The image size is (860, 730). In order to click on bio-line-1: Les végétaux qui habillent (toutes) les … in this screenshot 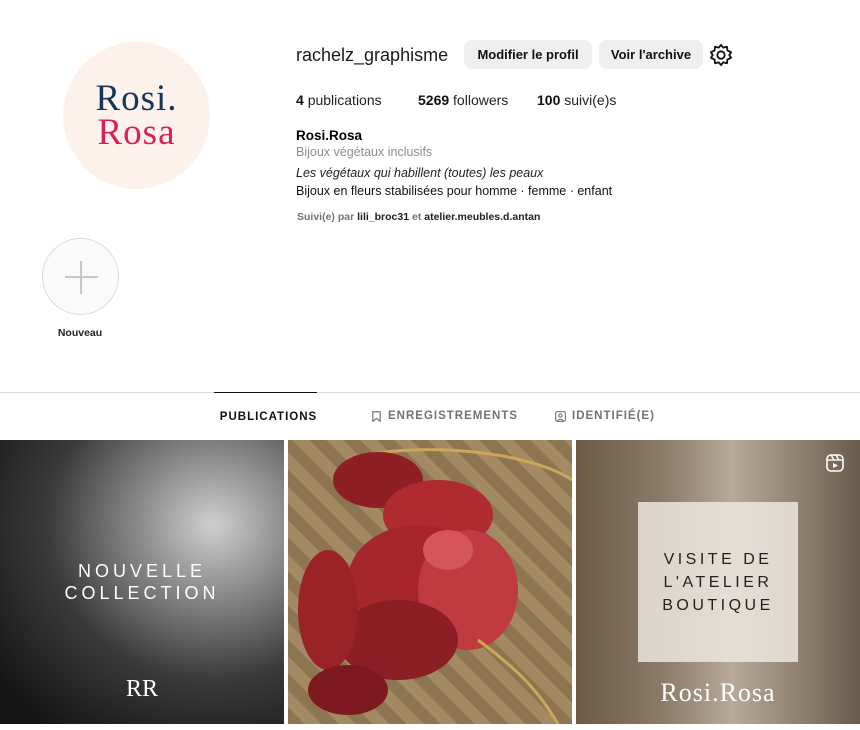, I will do `click(420, 173)`.